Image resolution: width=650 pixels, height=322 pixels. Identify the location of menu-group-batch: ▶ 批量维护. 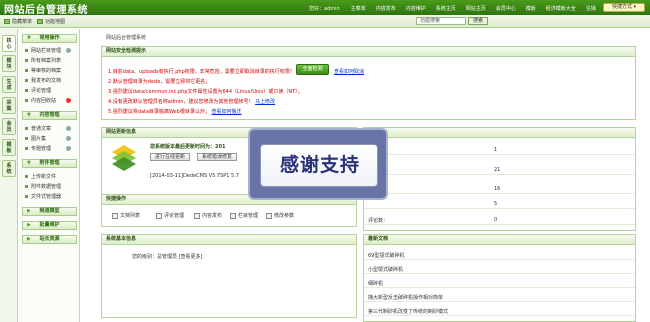
(49, 225).